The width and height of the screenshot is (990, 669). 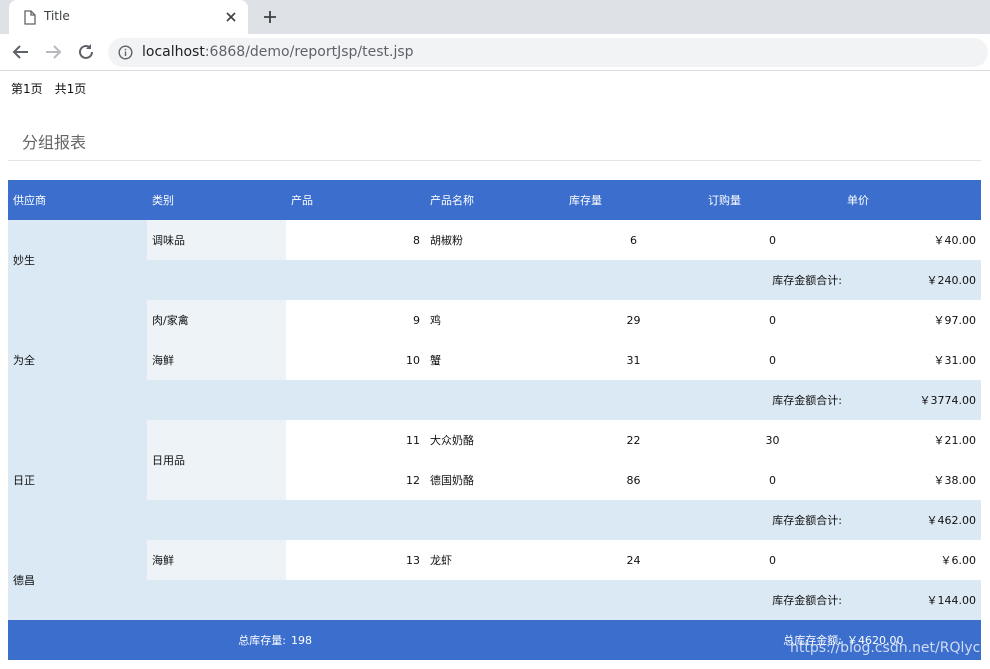 I want to click on product-id-cell: 11, so click(x=355, y=440).